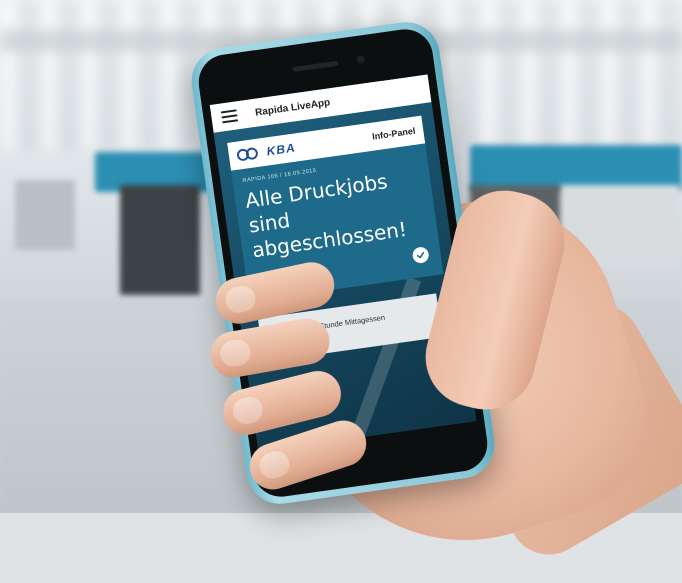  Describe the element at coordinates (281, 149) in the screenshot. I see `logo-text: KBA` at that location.